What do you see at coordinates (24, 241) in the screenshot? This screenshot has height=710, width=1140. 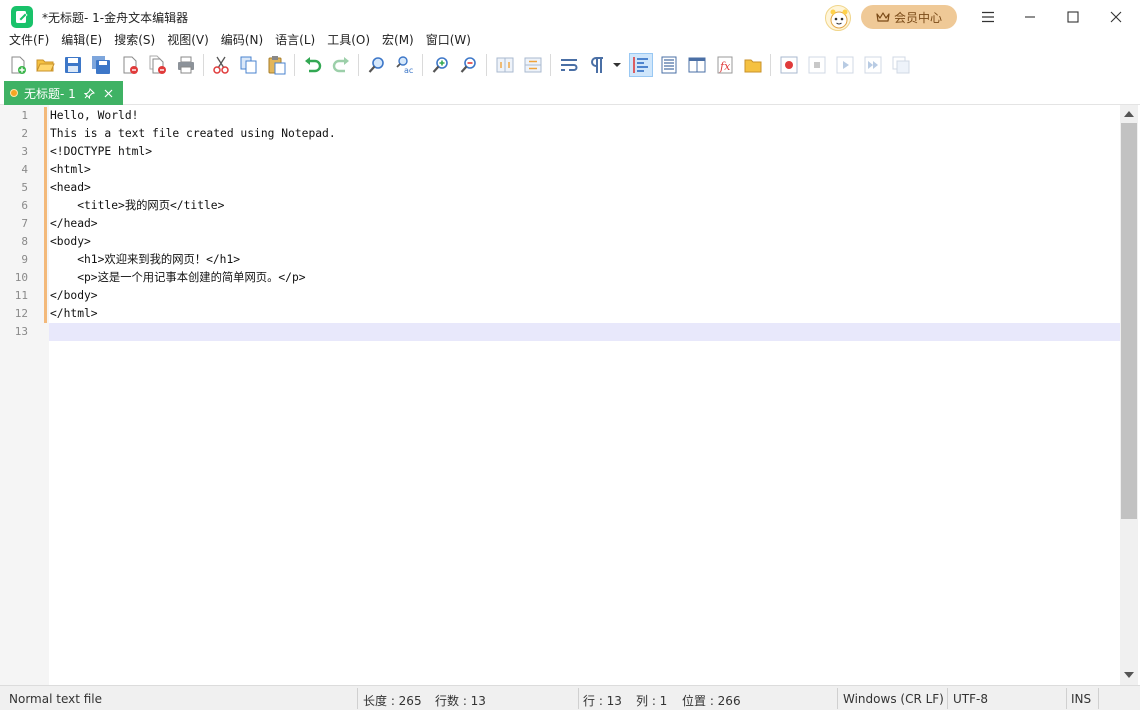 I see `line-number: 8` at bounding box center [24, 241].